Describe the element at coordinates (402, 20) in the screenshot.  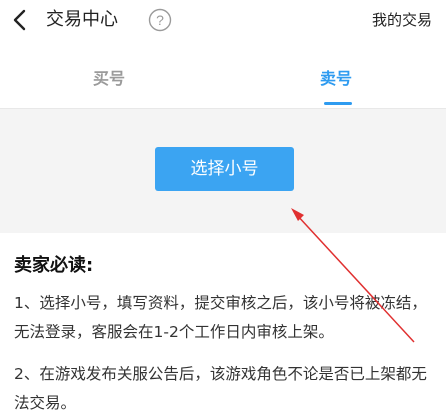
I see `my-trades-link: 我的交易` at that location.